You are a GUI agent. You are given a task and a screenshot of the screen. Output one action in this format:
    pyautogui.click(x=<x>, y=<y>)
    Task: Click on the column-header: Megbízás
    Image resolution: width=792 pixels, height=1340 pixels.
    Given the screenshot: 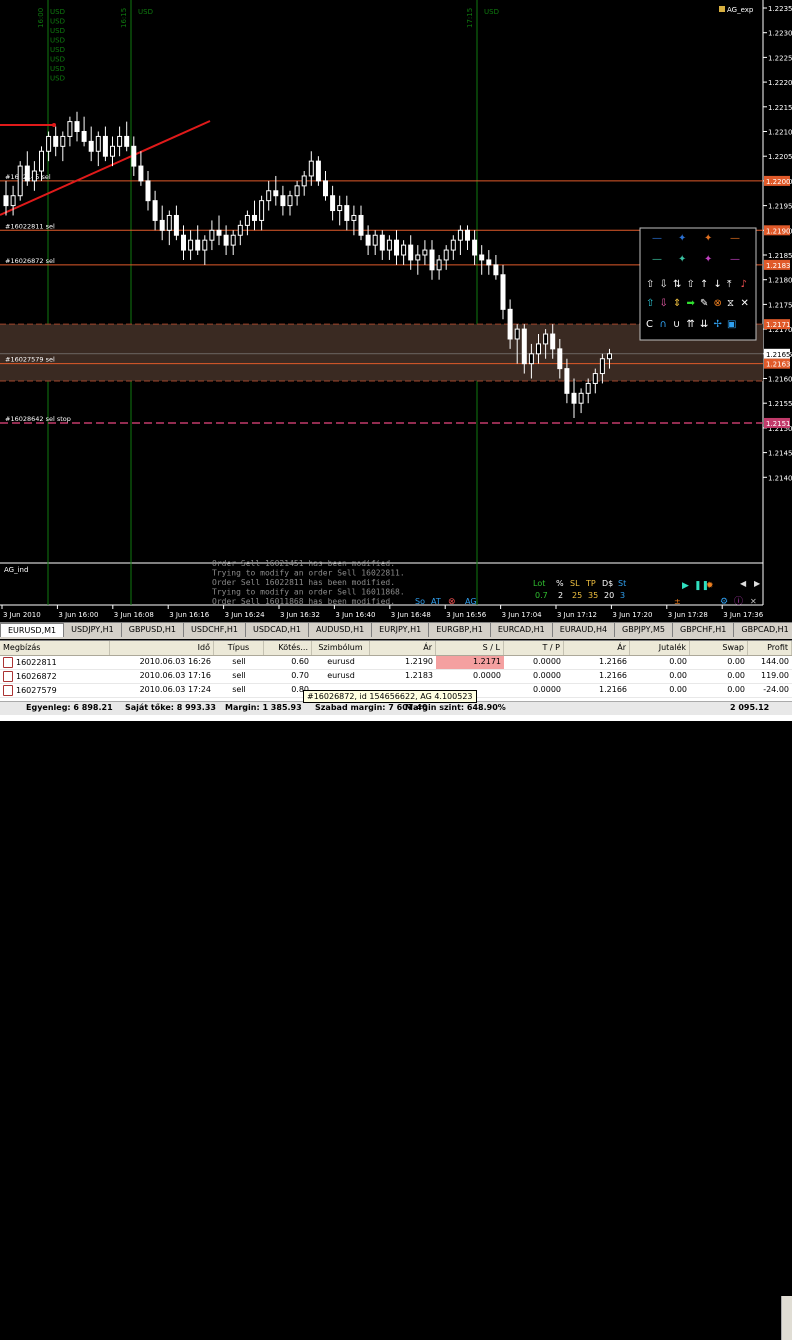 What is the action you would take?
    pyautogui.click(x=55, y=648)
    